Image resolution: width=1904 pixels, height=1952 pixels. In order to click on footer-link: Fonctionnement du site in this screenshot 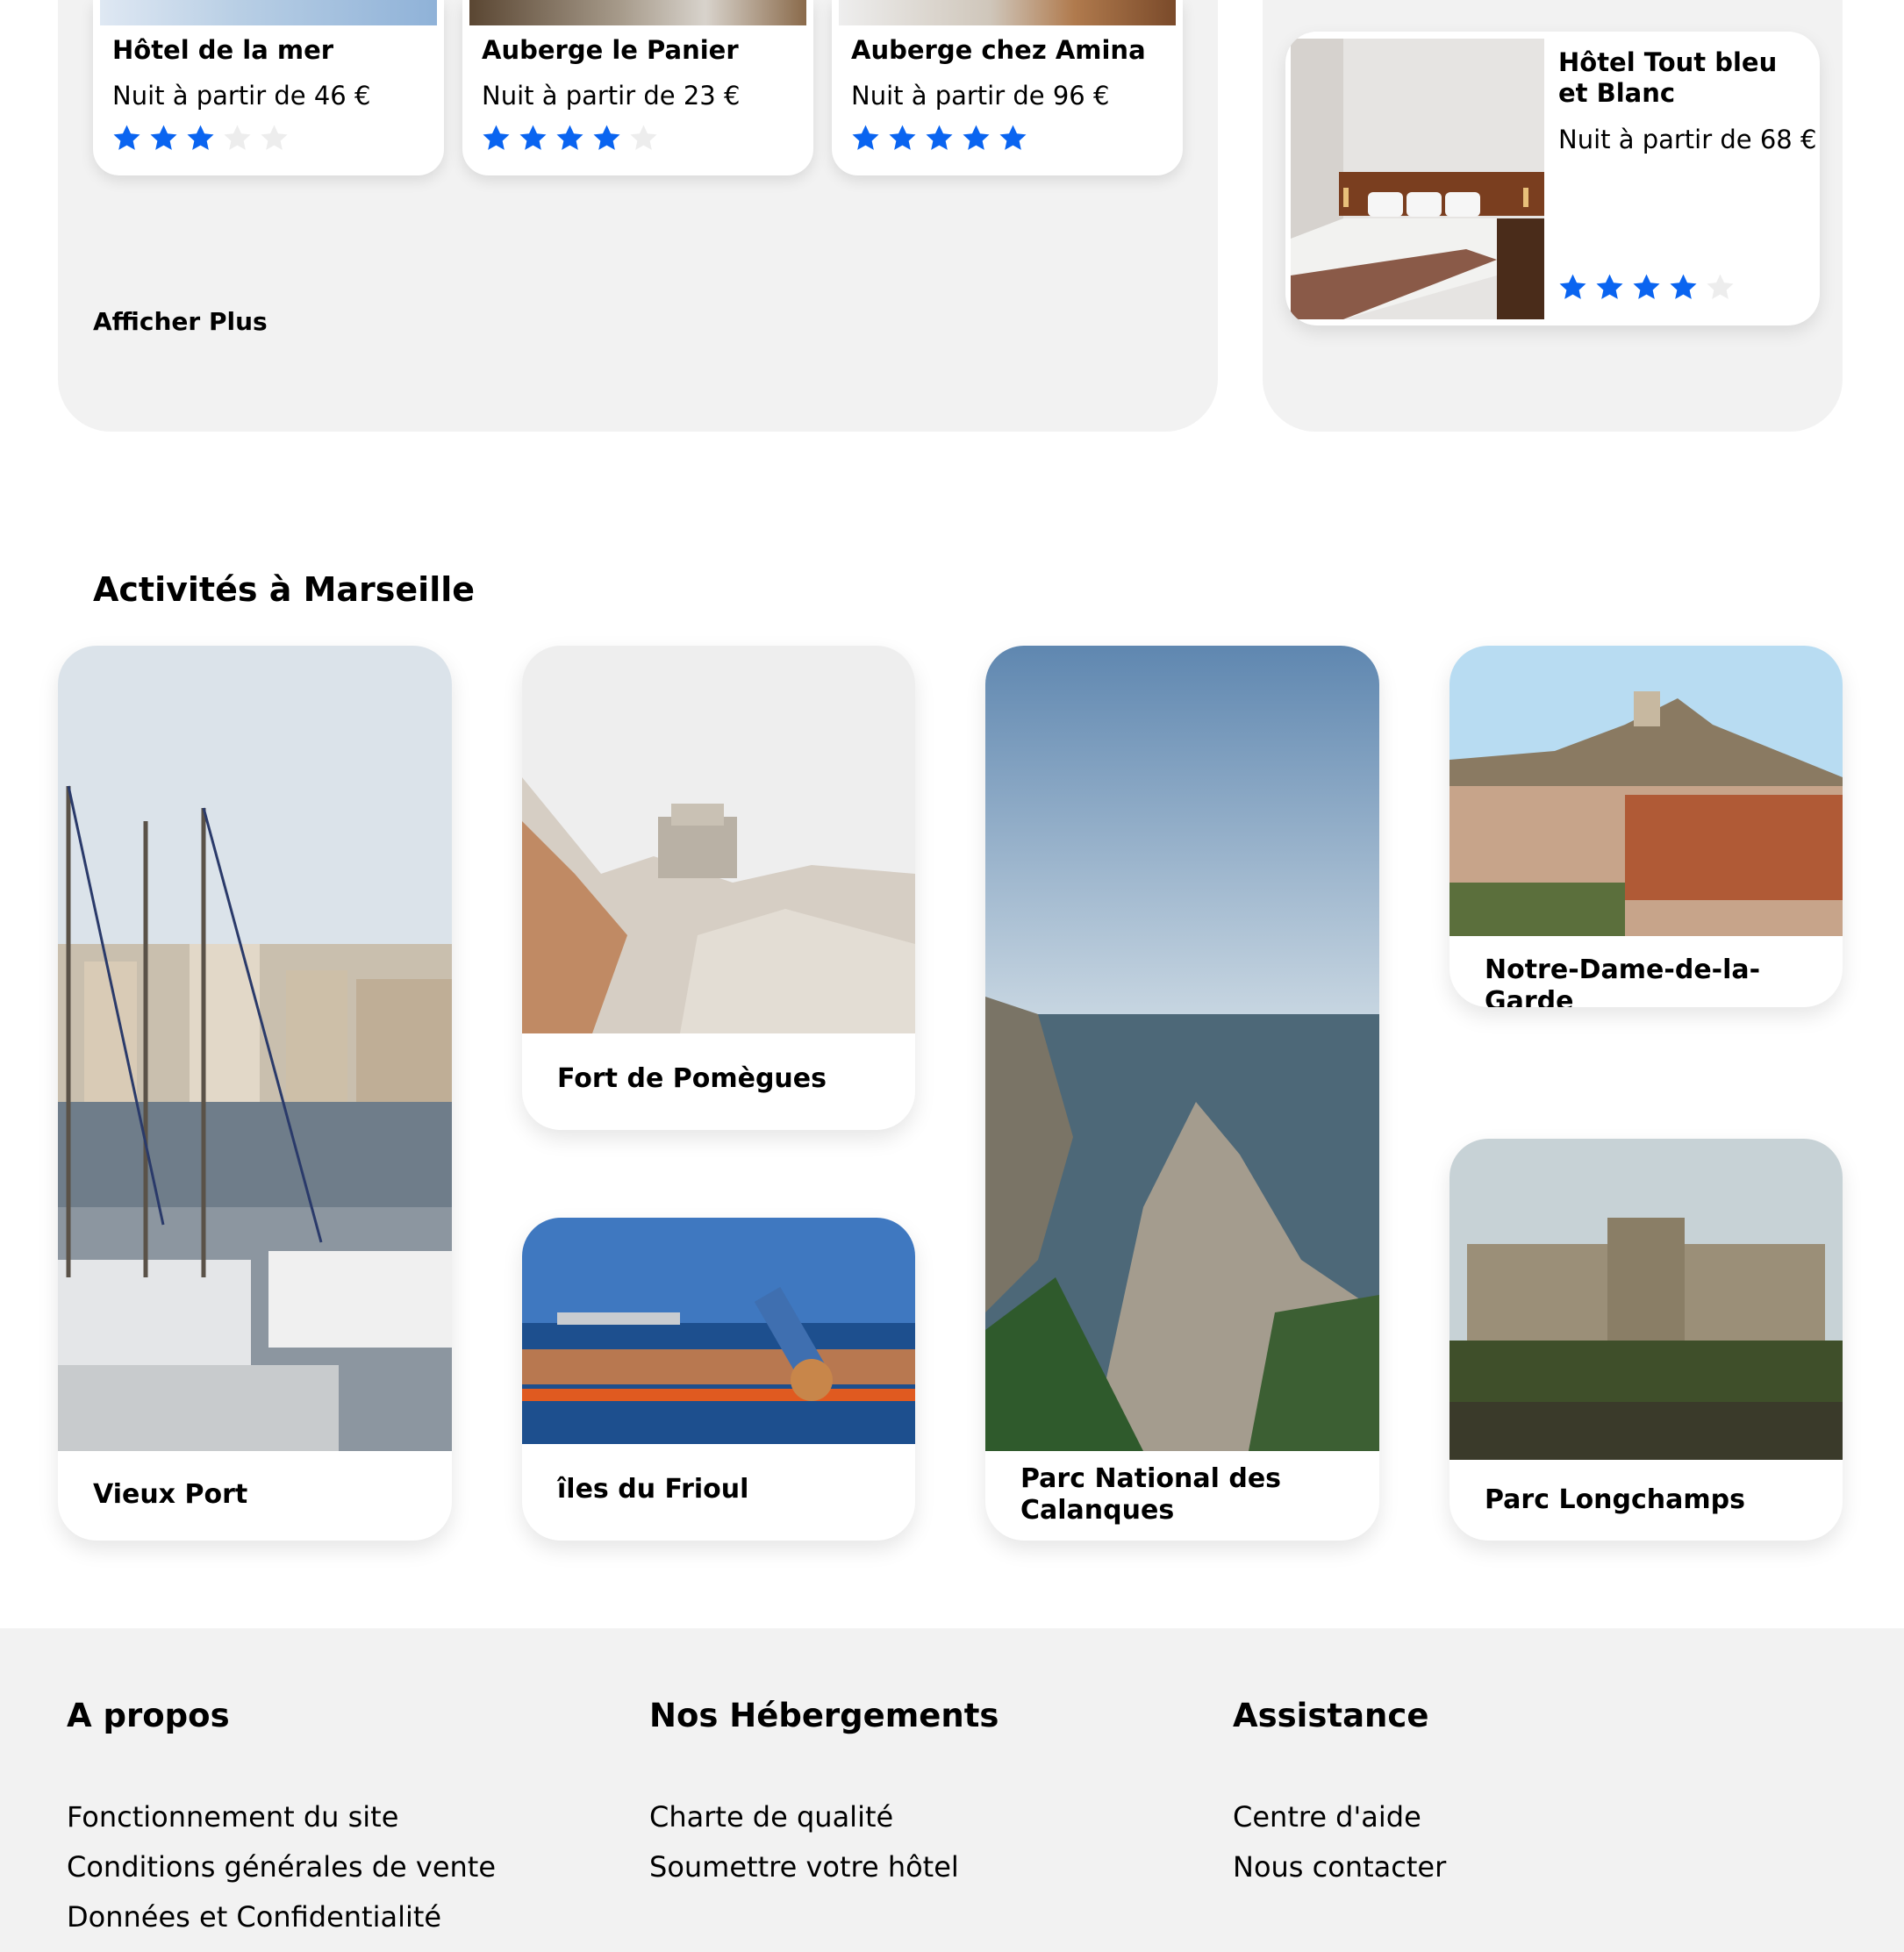, I will do `click(281, 1817)`.